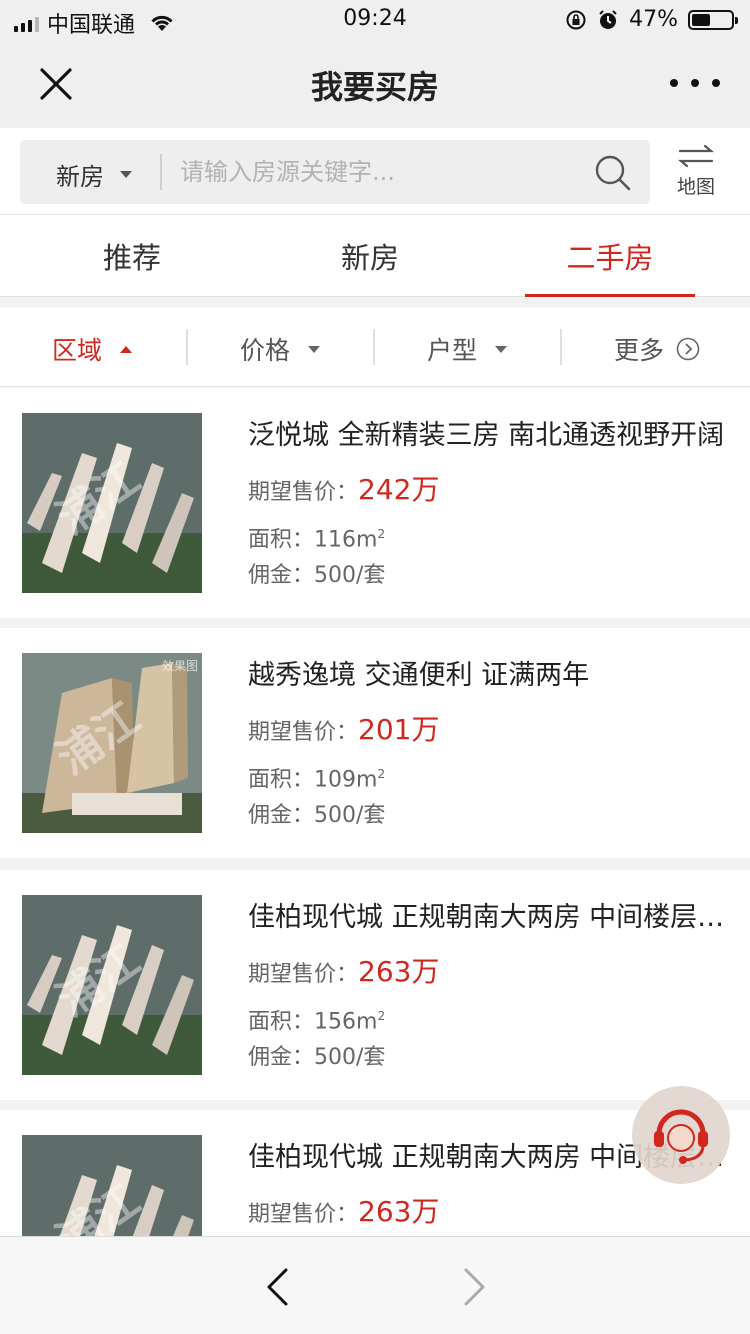 The height and width of the screenshot is (1334, 750). Describe the element at coordinates (370, 256) in the screenshot. I see `tab-new-house: 新房` at that location.